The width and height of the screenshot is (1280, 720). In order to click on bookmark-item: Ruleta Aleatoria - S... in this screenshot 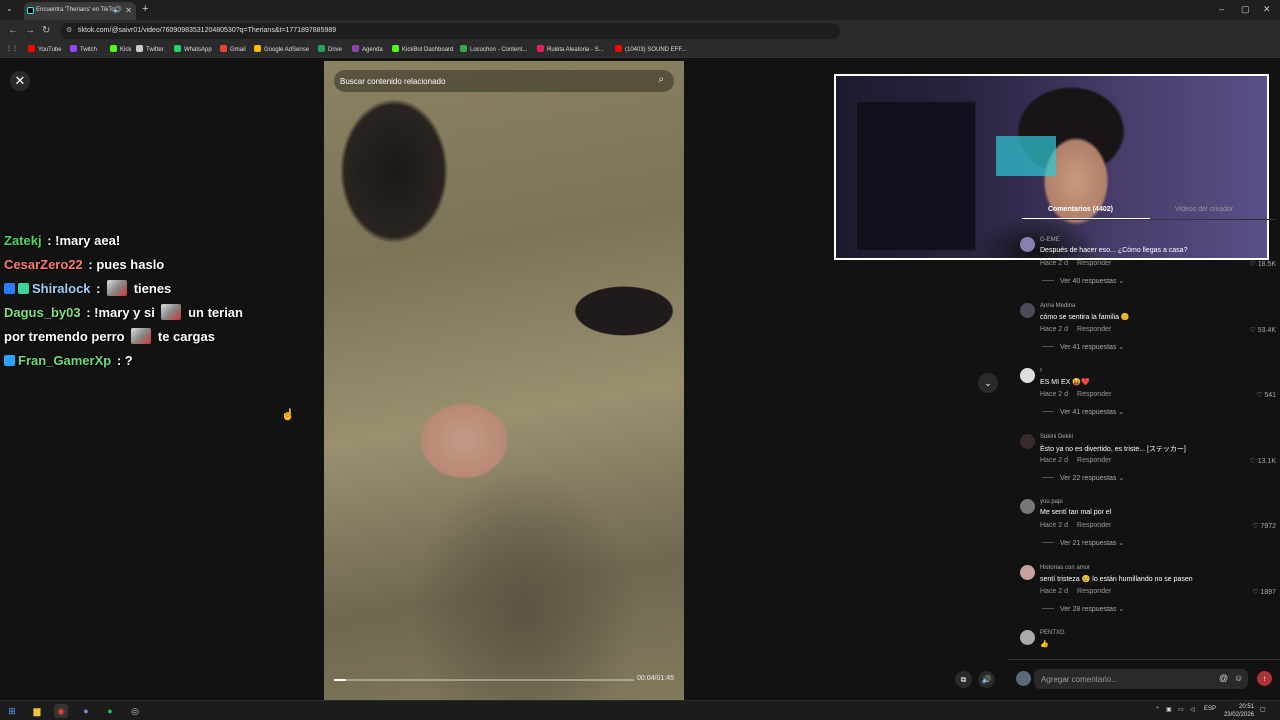, I will do `click(570, 49)`.